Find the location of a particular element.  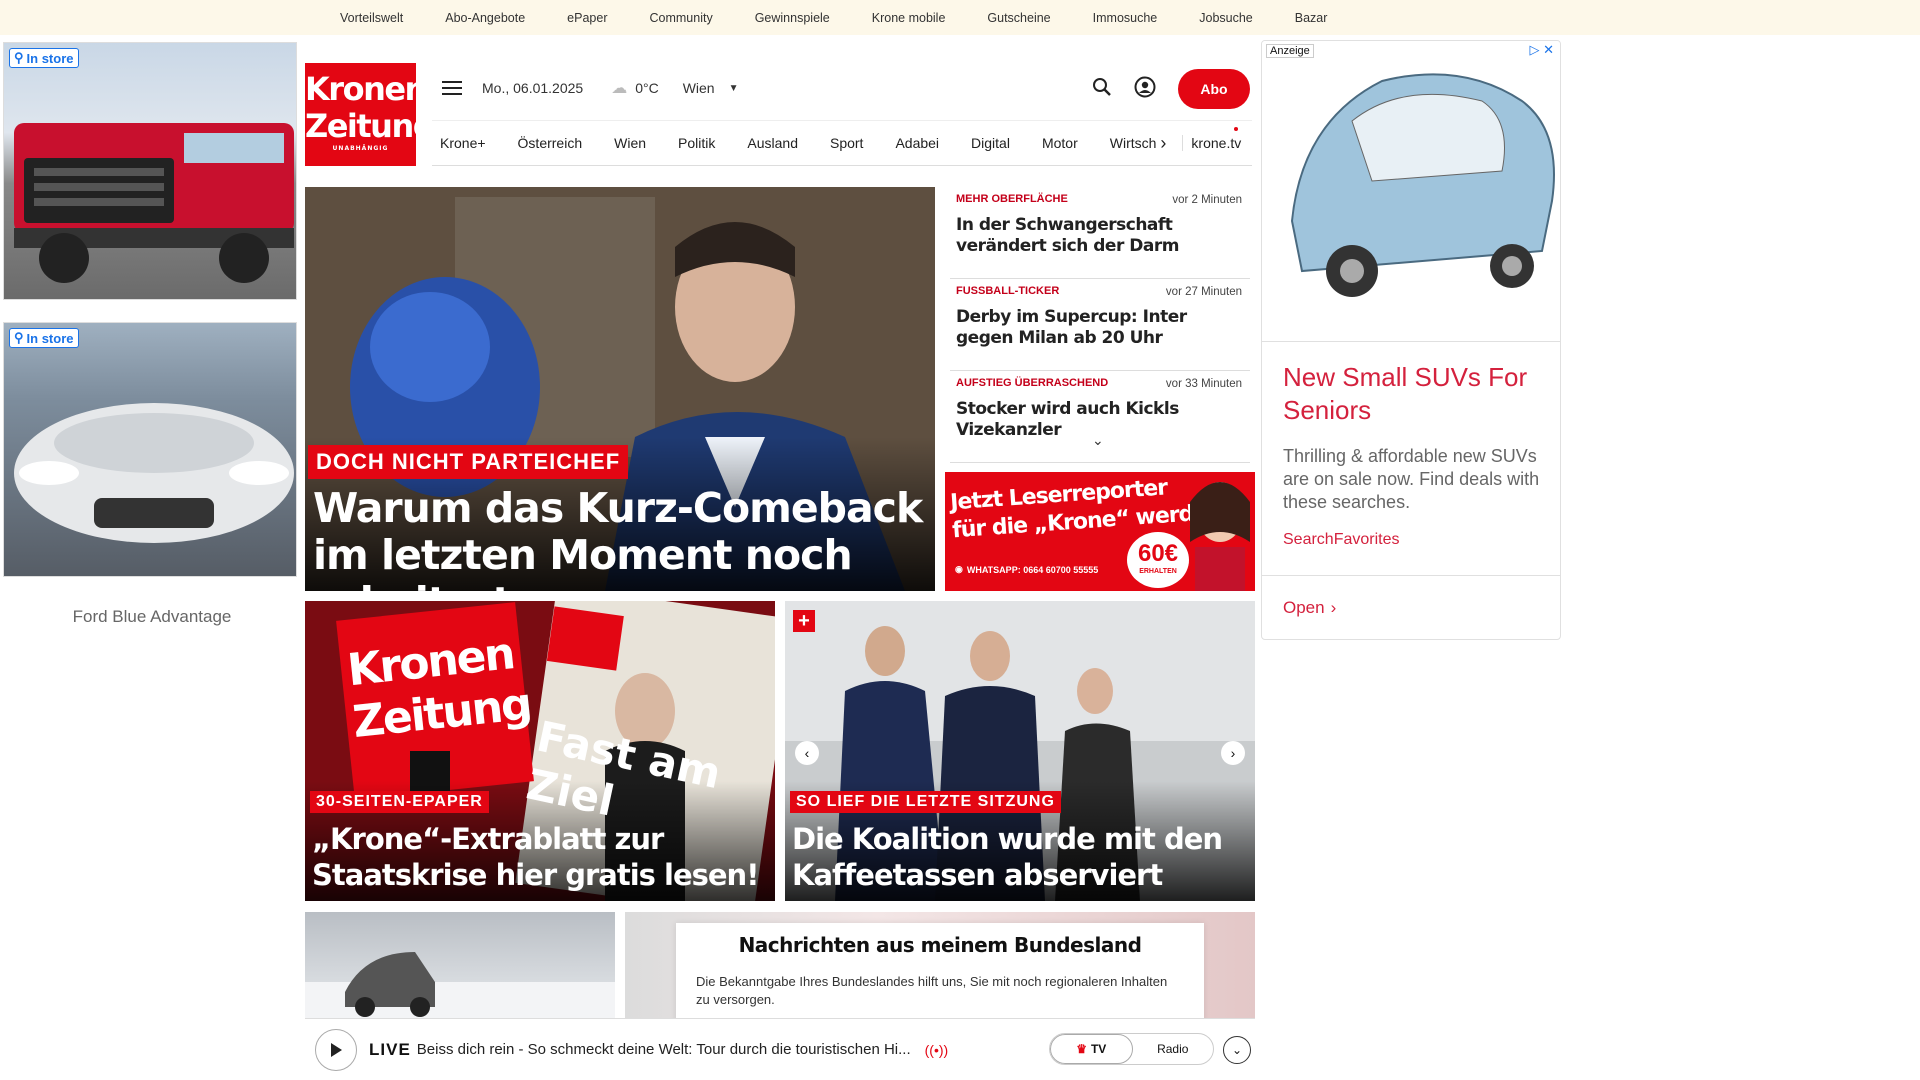

nav-item-motor: Motor is located at coordinates (1060, 143).